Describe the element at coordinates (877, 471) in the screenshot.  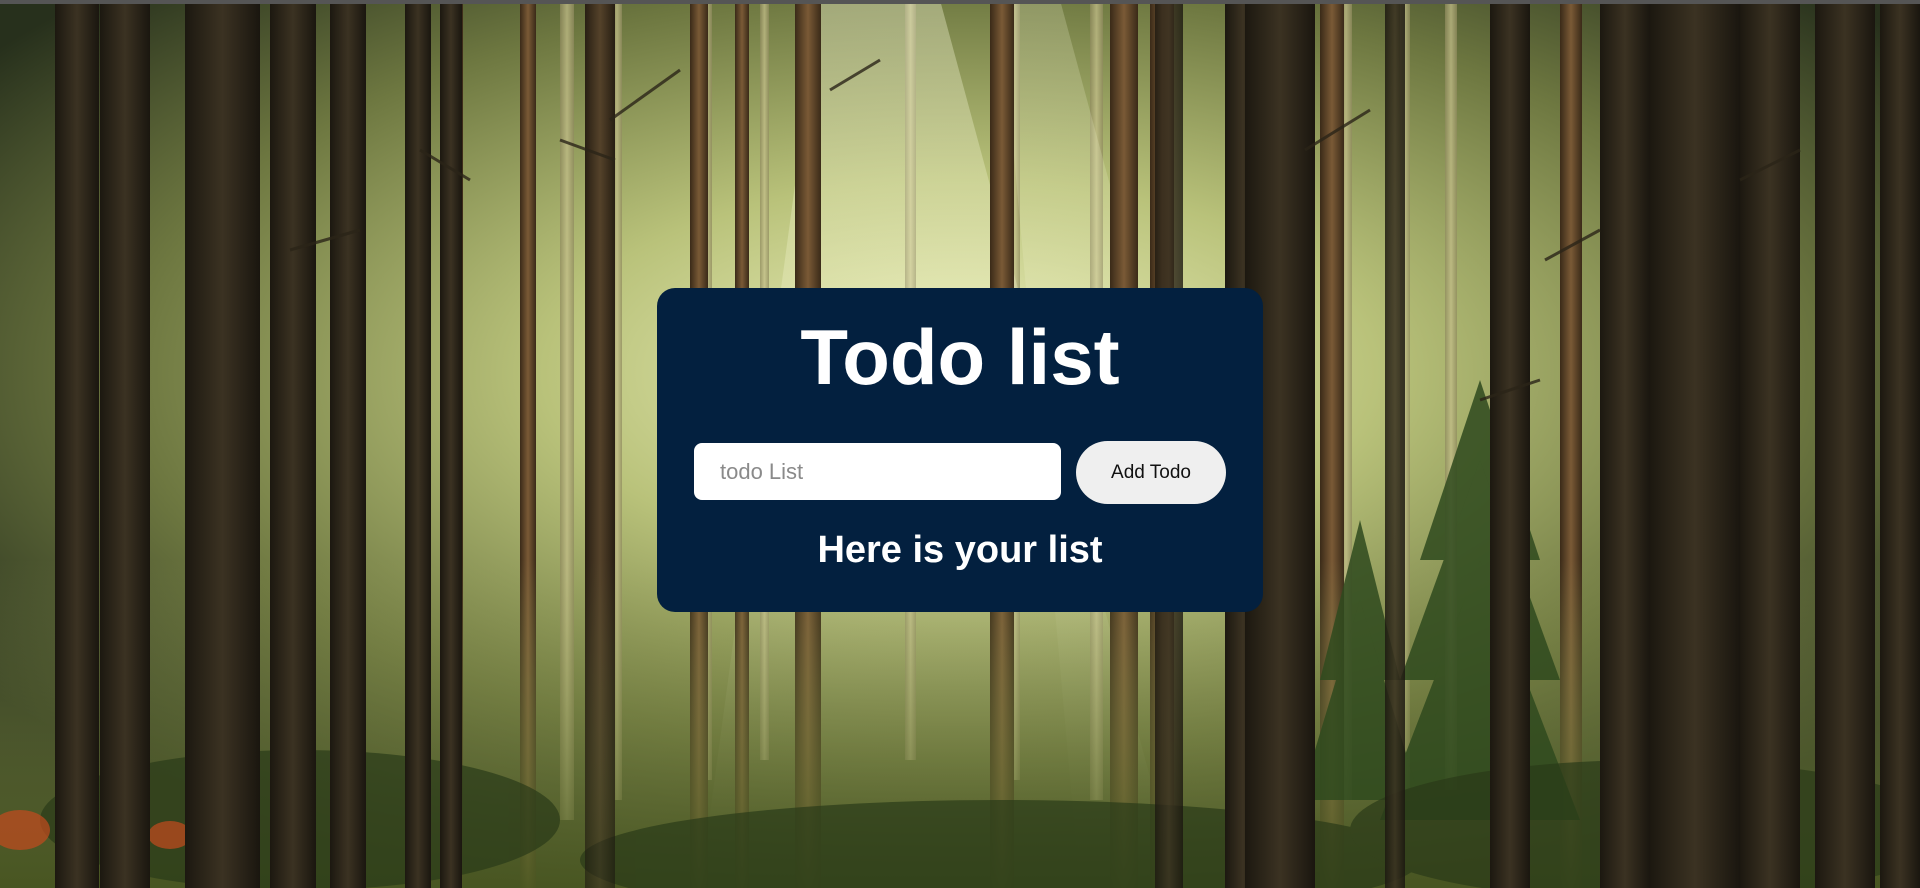
I see `todo-input` at that location.